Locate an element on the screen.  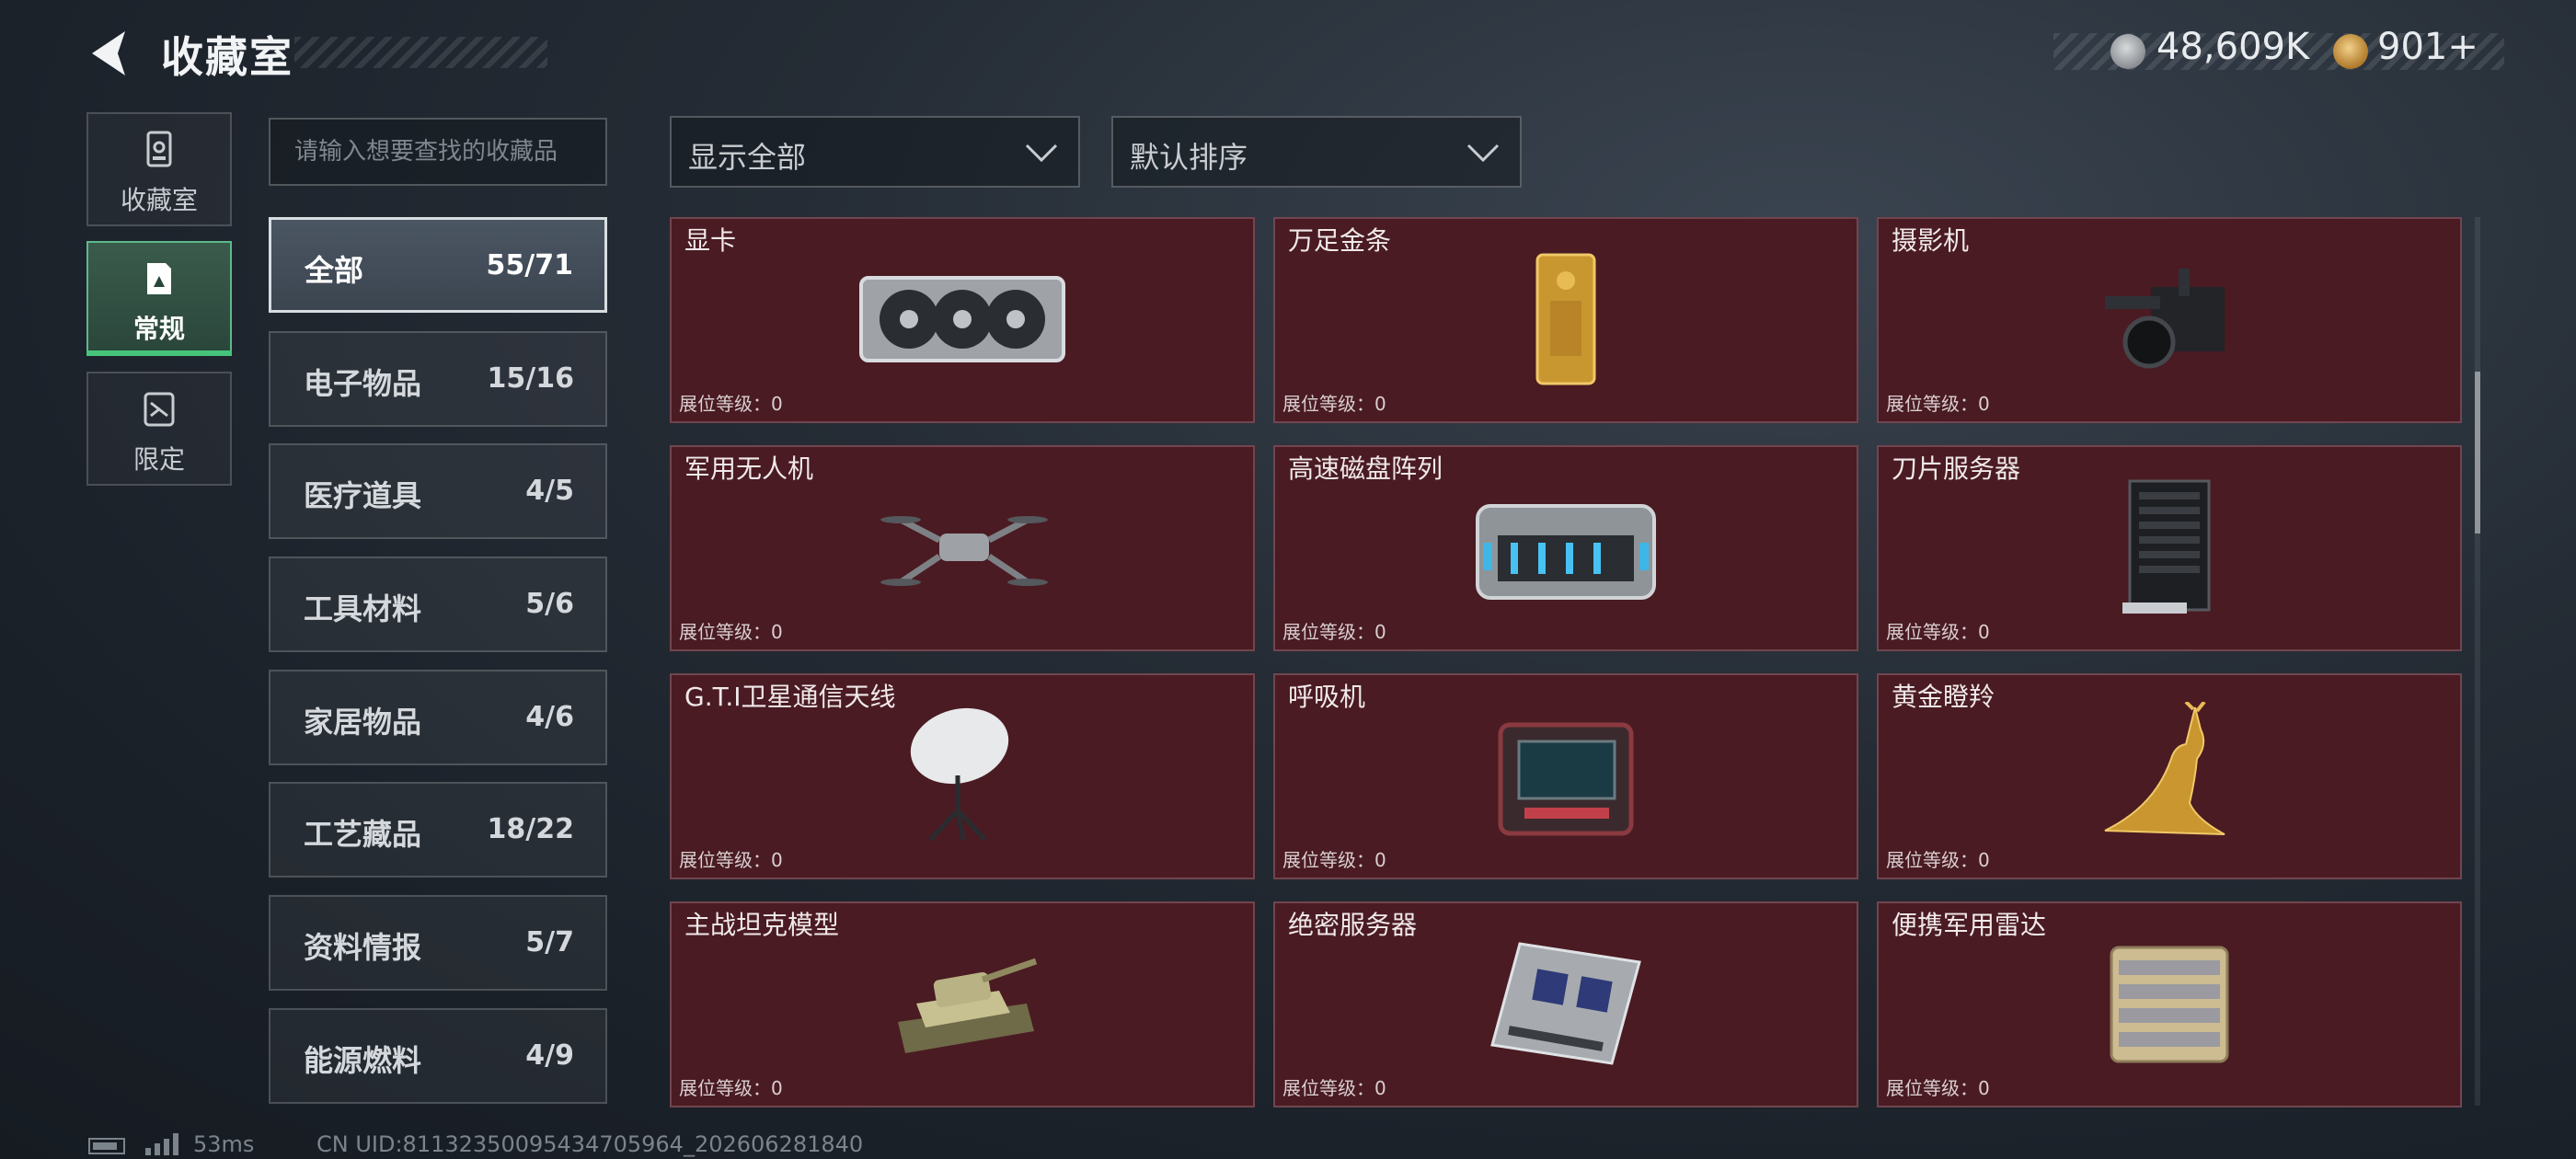
gold-coin-icon is located at coordinates (2350, 51).